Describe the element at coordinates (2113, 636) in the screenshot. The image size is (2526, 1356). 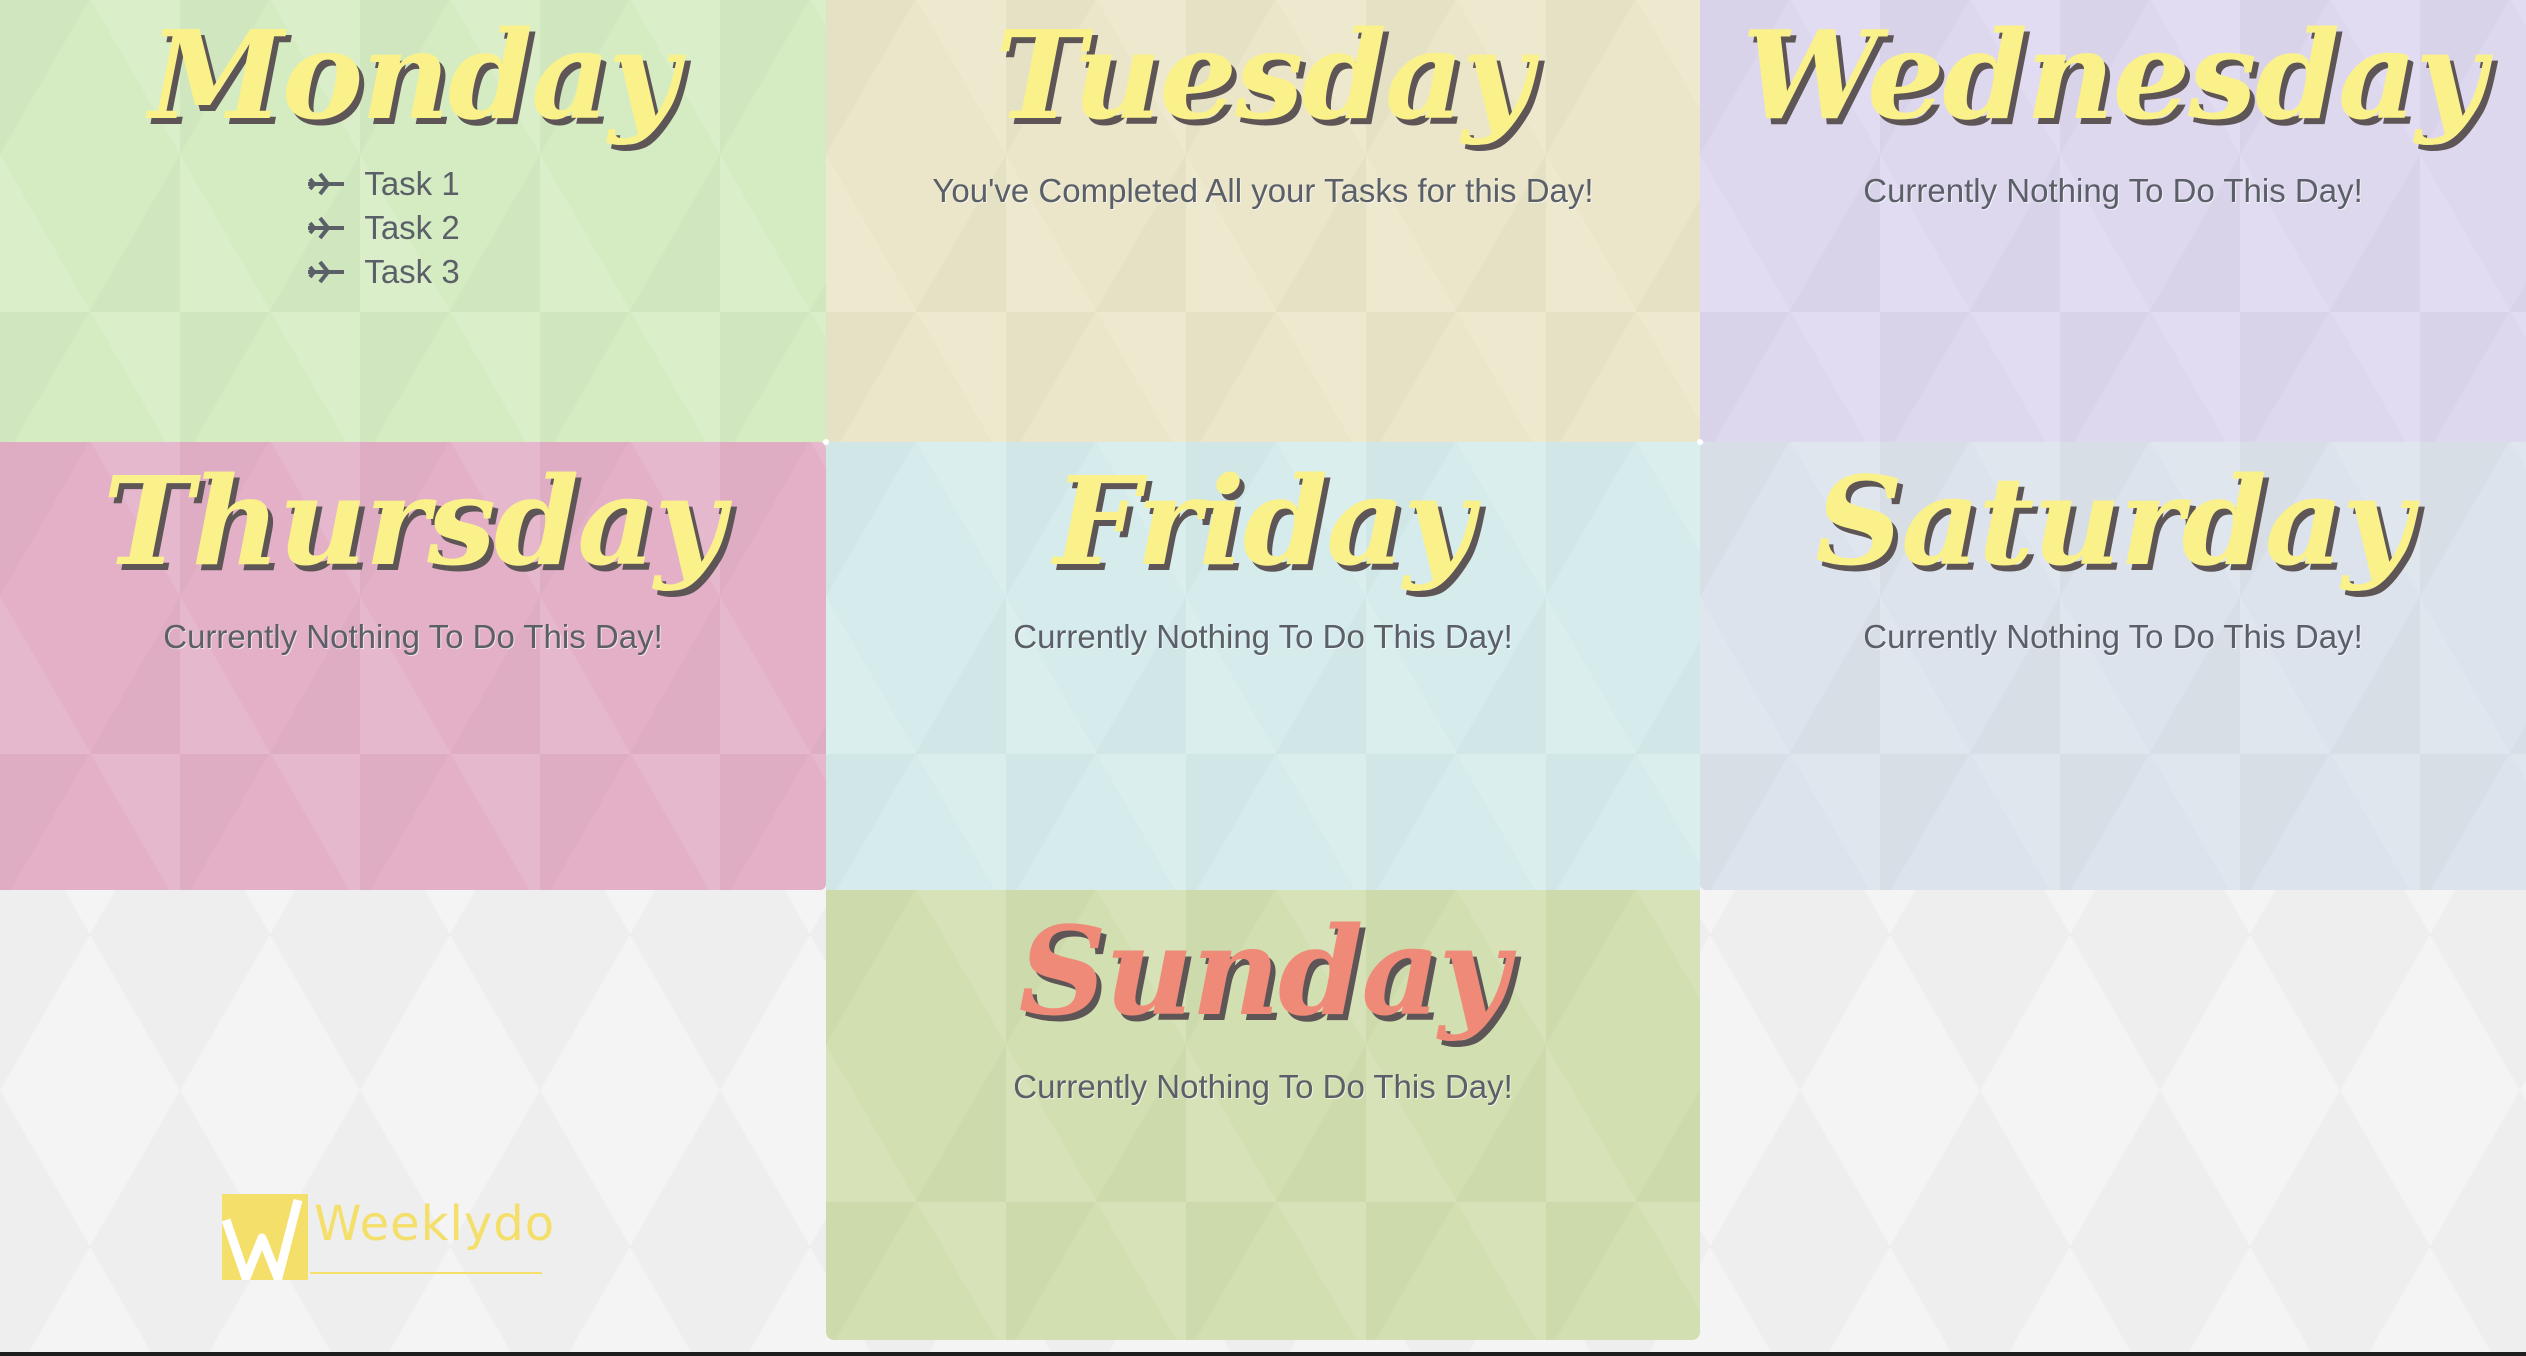
I see `day-message-saturday: Currently Nothing To Do This Day!` at that location.